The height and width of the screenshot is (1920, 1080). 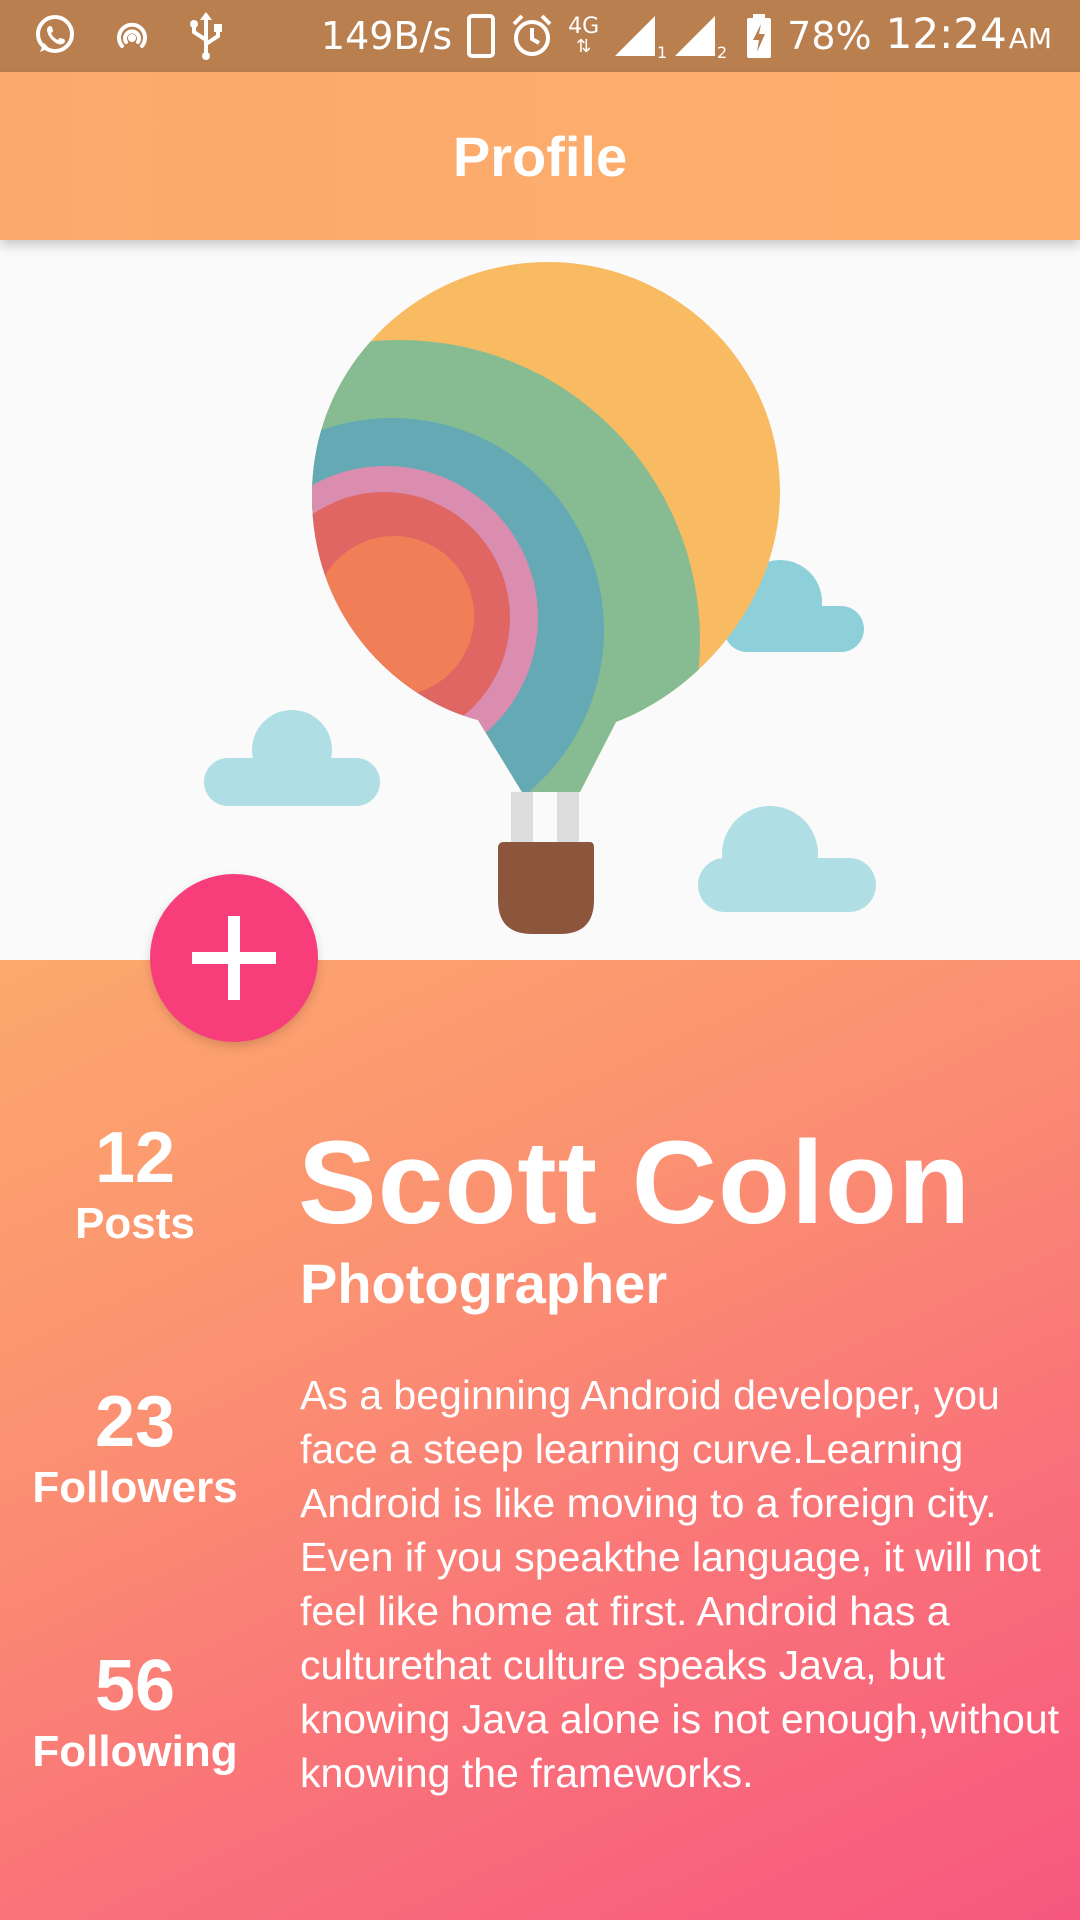 I want to click on clock: 12:24AM, so click(x=969, y=37).